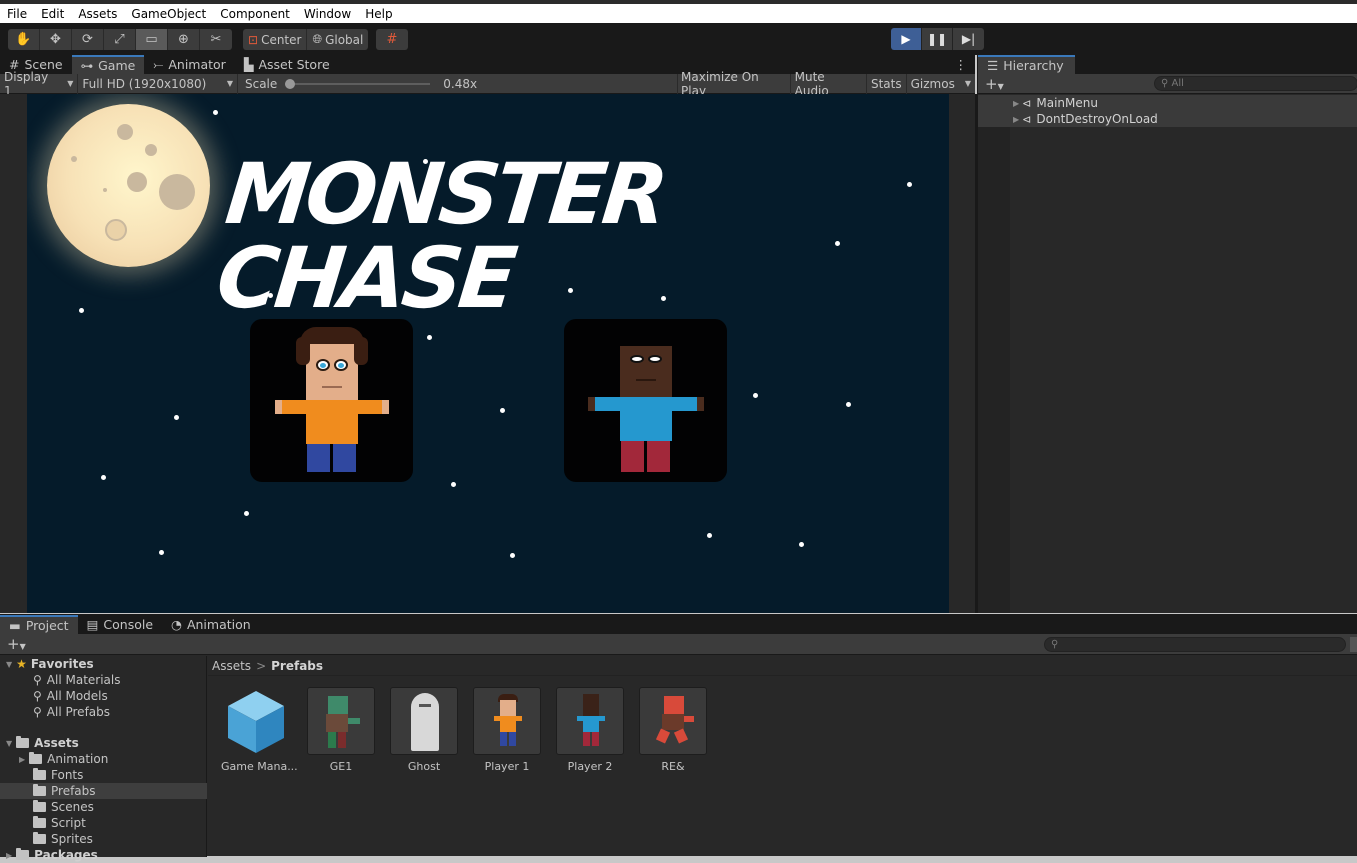 The image size is (1357, 863). Describe the element at coordinates (261, 665) in the screenshot. I see `chevron-right-icon: >` at that location.